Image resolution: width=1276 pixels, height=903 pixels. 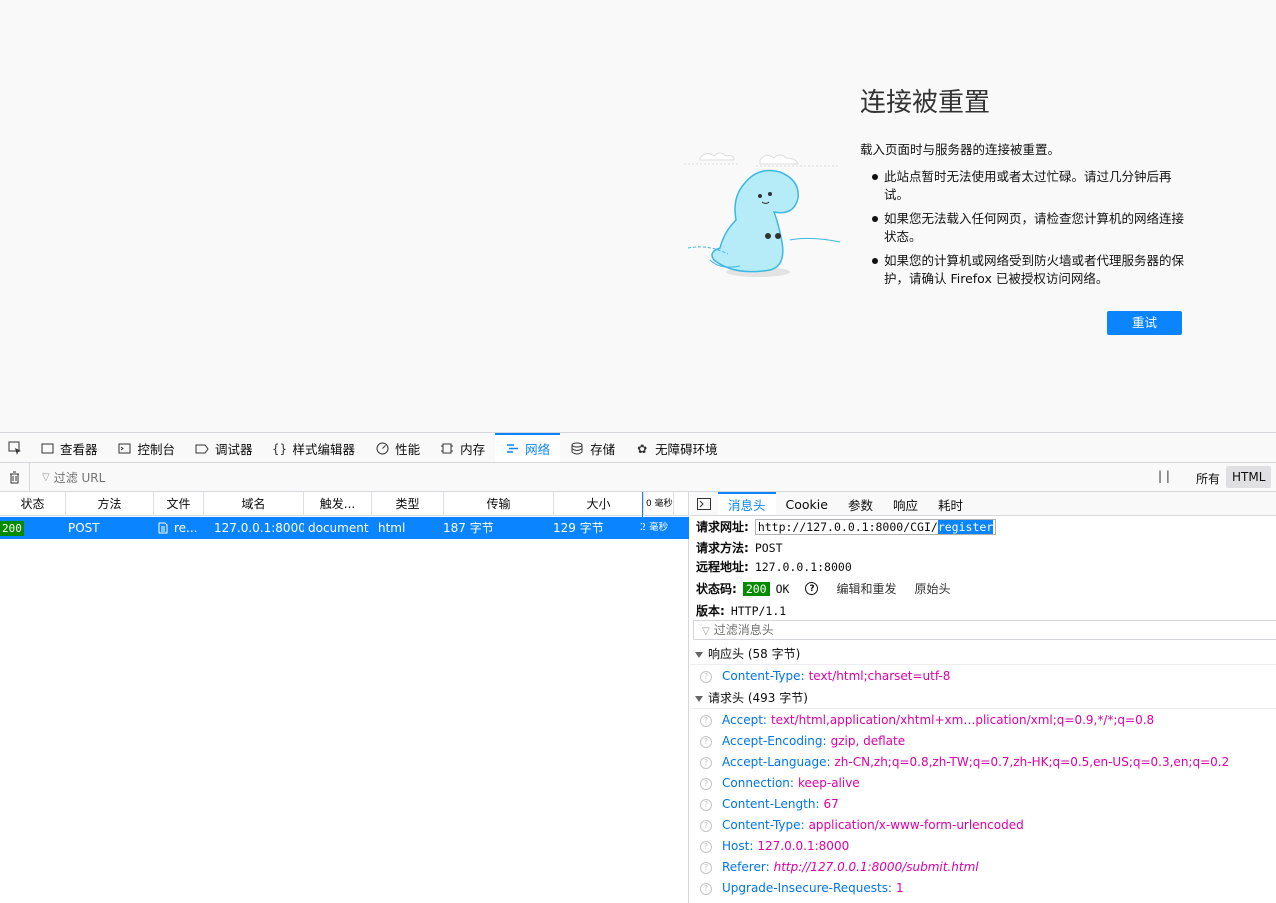 I want to click on edit-resend-button: 编辑和重发, so click(x=866, y=588).